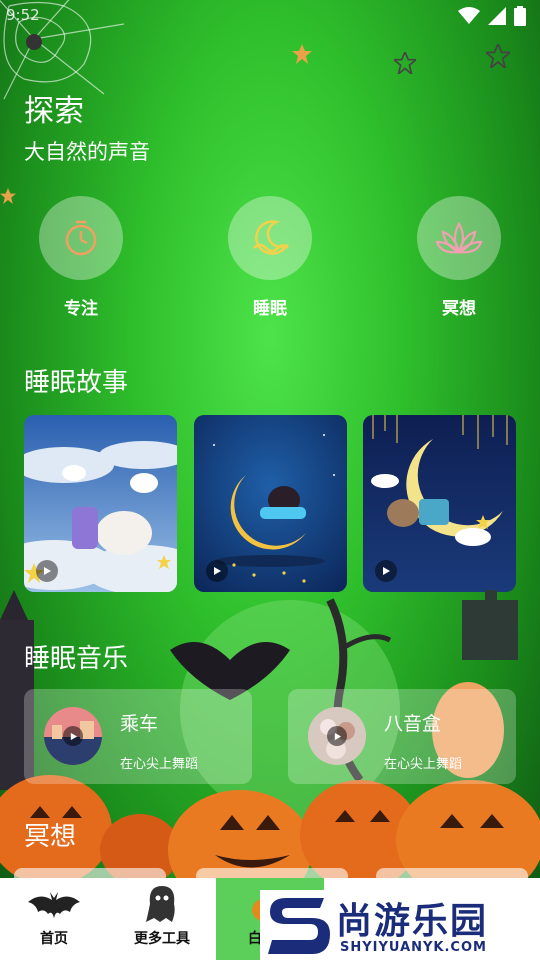 Image resolution: width=540 pixels, height=960 pixels. I want to click on music-title: 乘车, so click(139, 724).